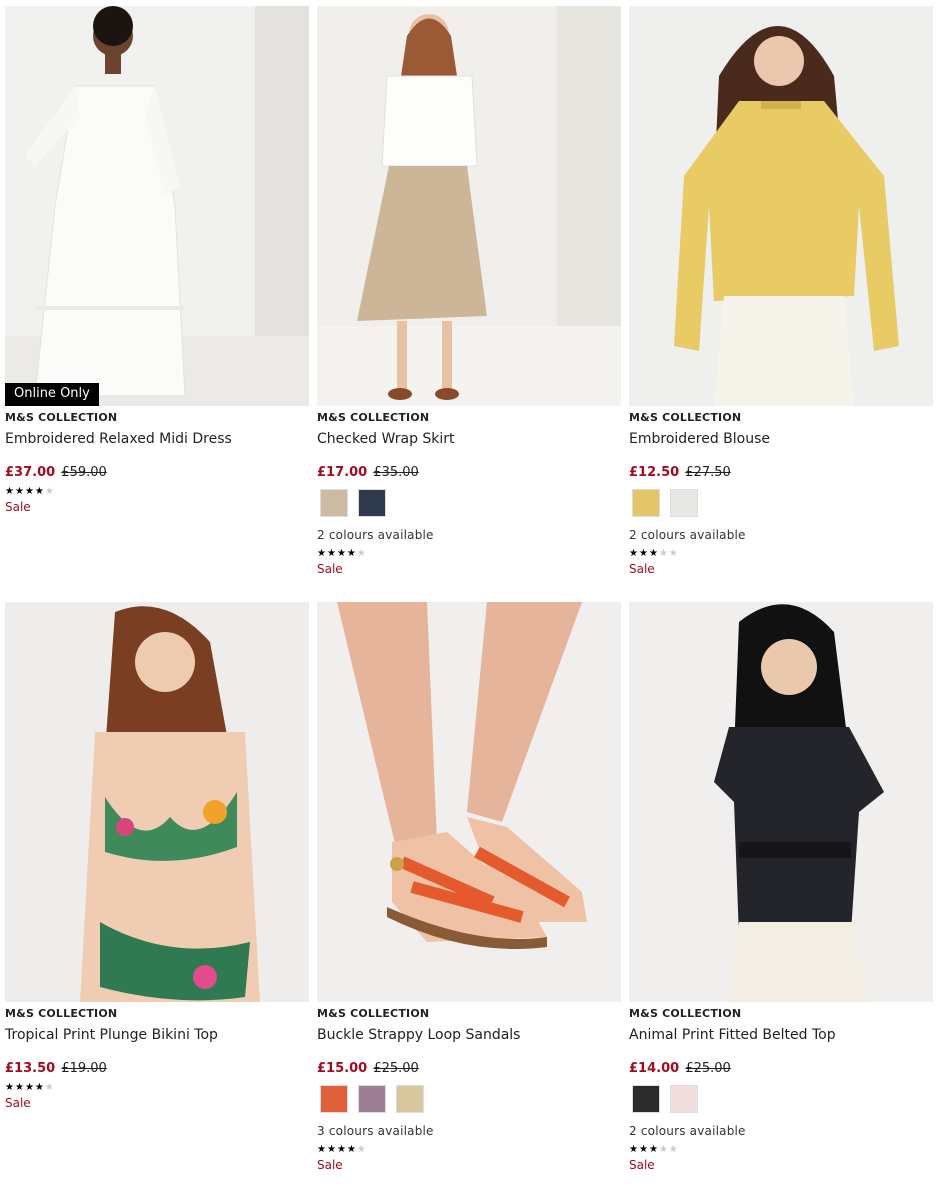 The image size is (937, 1198). I want to click on price-now: £13.50, so click(30, 1068).